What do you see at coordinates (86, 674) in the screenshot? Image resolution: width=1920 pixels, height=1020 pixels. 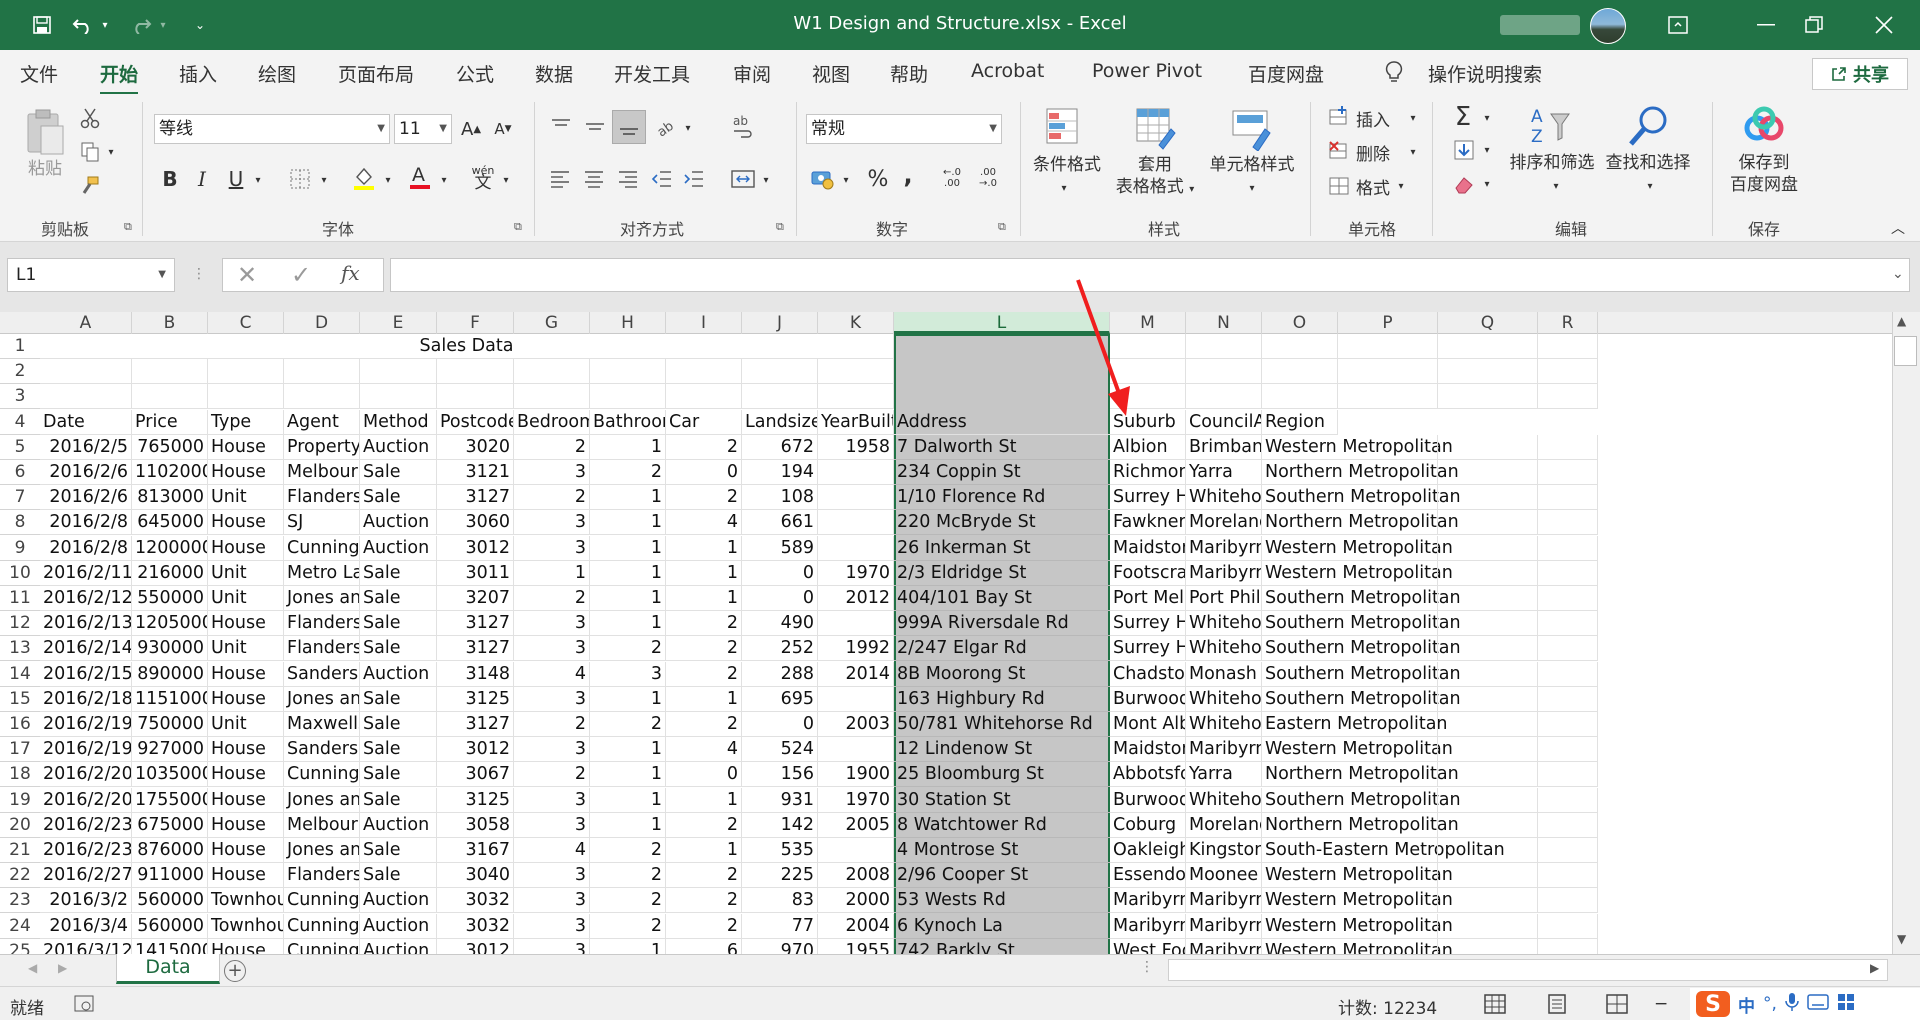 I see `grid-cell: 2016/2/15` at bounding box center [86, 674].